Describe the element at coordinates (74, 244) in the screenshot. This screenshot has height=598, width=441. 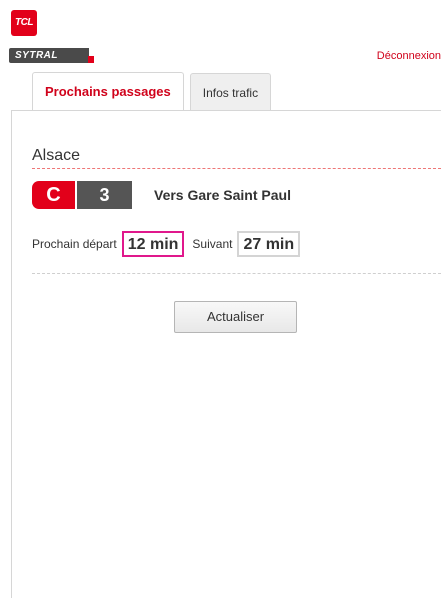
I see `next-departure-label: Prochain départ` at that location.